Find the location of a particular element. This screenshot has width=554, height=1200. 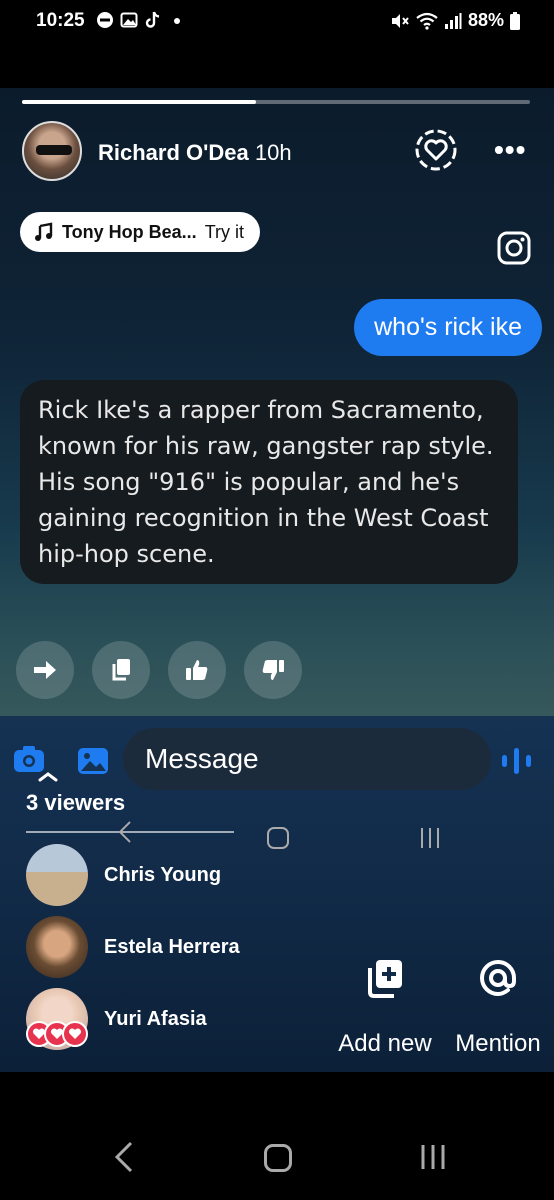

at-sign-icon is located at coordinates (498, 978).